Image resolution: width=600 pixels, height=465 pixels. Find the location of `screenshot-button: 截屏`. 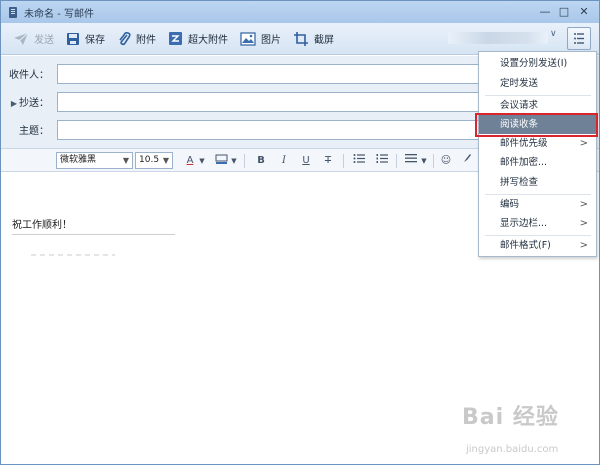

screenshot-button: 截屏 is located at coordinates (313, 39).